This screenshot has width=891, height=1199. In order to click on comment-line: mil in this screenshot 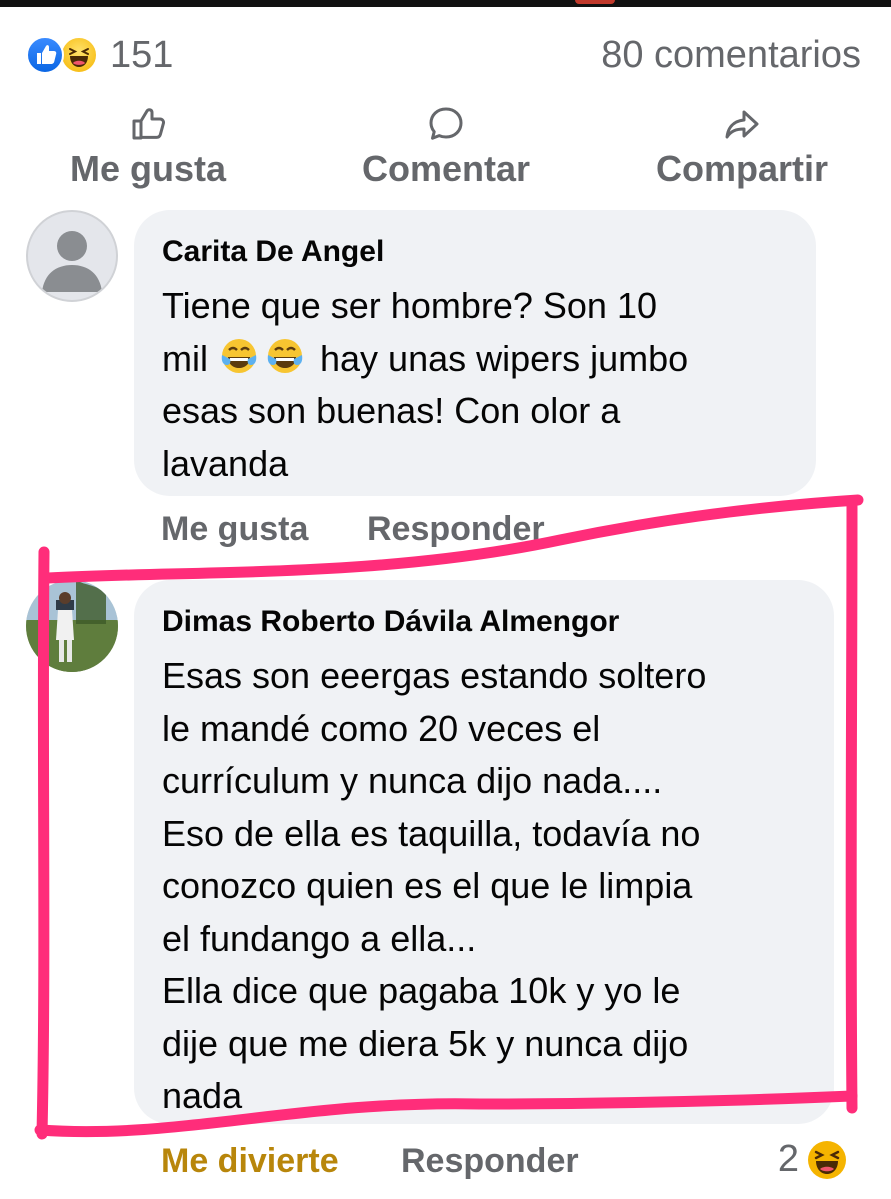, I will do `click(185, 358)`.